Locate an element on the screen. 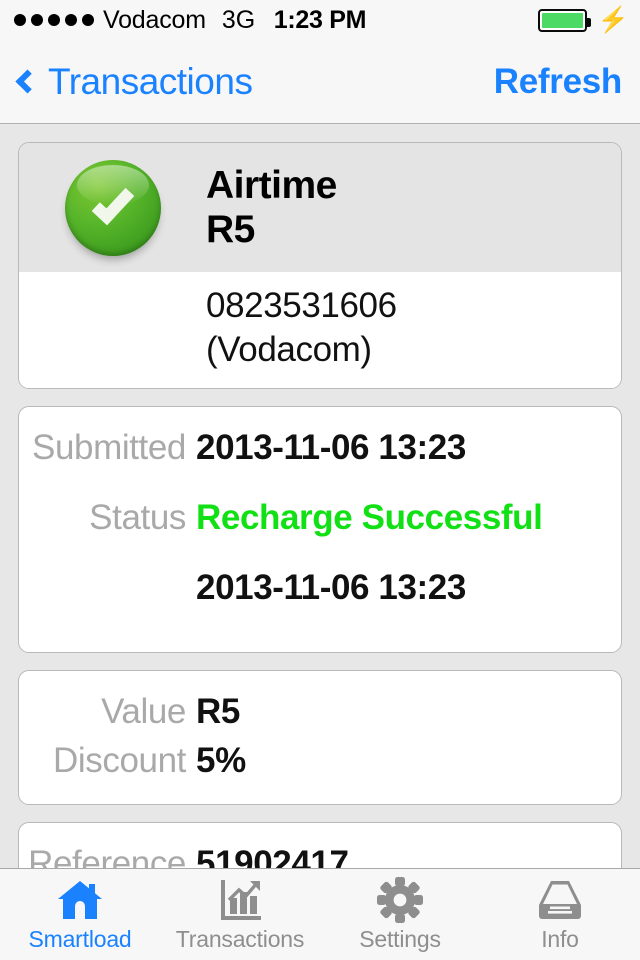 The image size is (640, 960). inbox-tray-icon is located at coordinates (560, 900).